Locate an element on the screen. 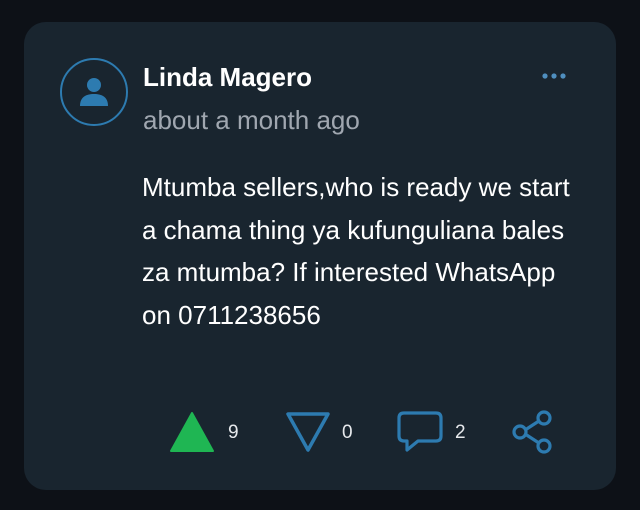 The width and height of the screenshot is (640, 510). upvote-button is located at coordinates (192, 432).